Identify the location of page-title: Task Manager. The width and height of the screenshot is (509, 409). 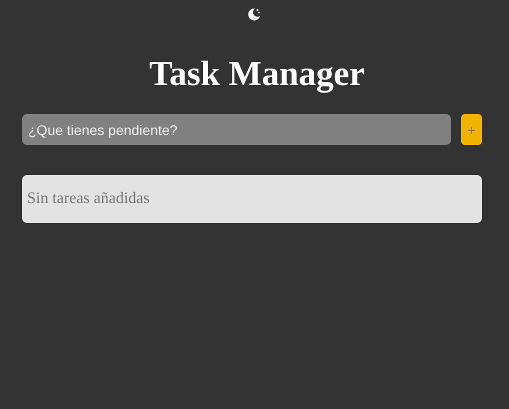
(257, 74).